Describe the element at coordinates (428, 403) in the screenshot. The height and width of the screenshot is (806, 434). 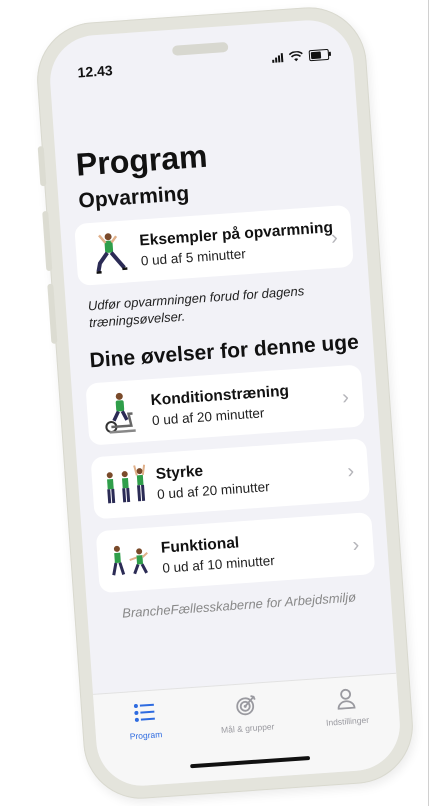
I see `page-edge-line` at that location.